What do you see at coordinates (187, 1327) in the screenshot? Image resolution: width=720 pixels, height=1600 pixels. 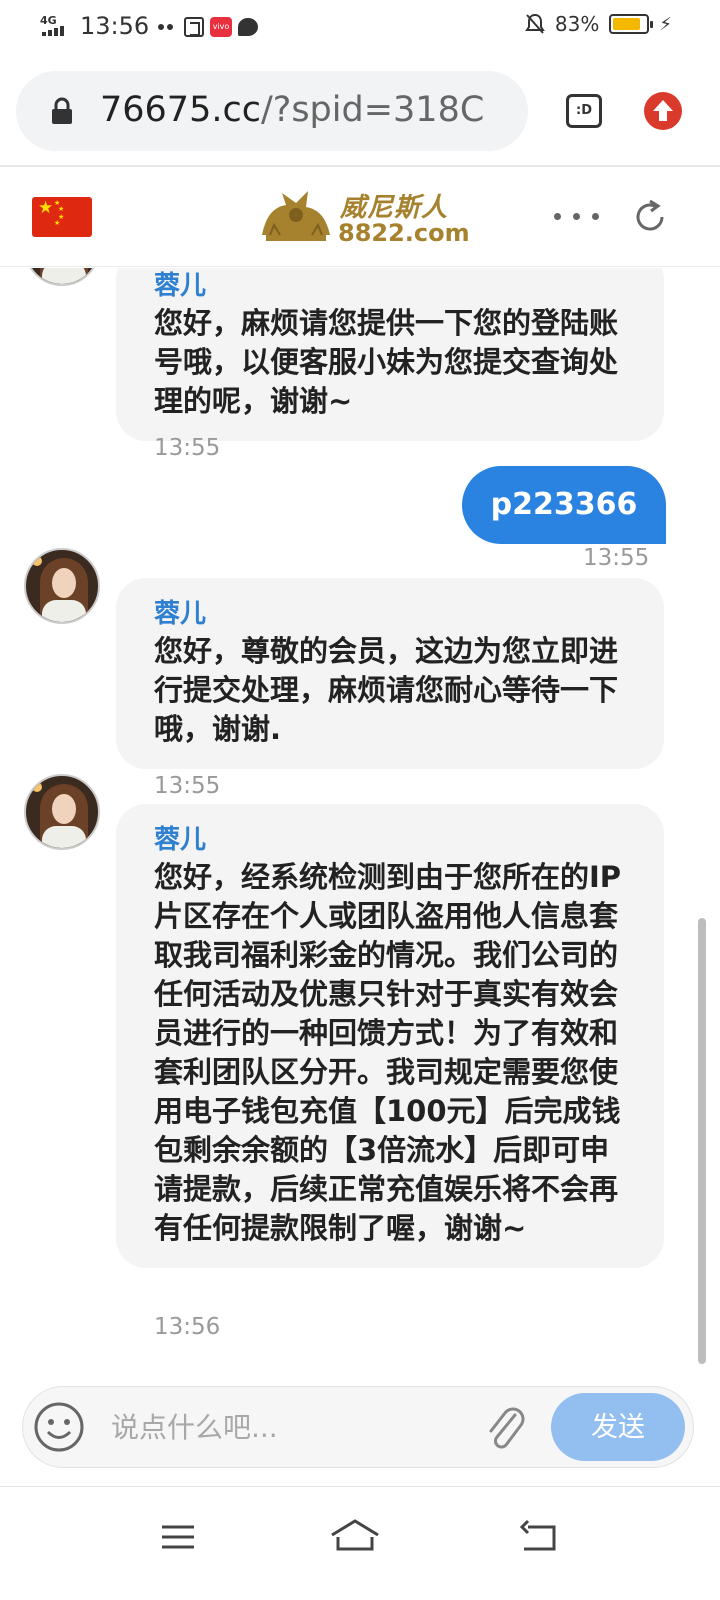 I see `message-time: 13:56` at bounding box center [187, 1327].